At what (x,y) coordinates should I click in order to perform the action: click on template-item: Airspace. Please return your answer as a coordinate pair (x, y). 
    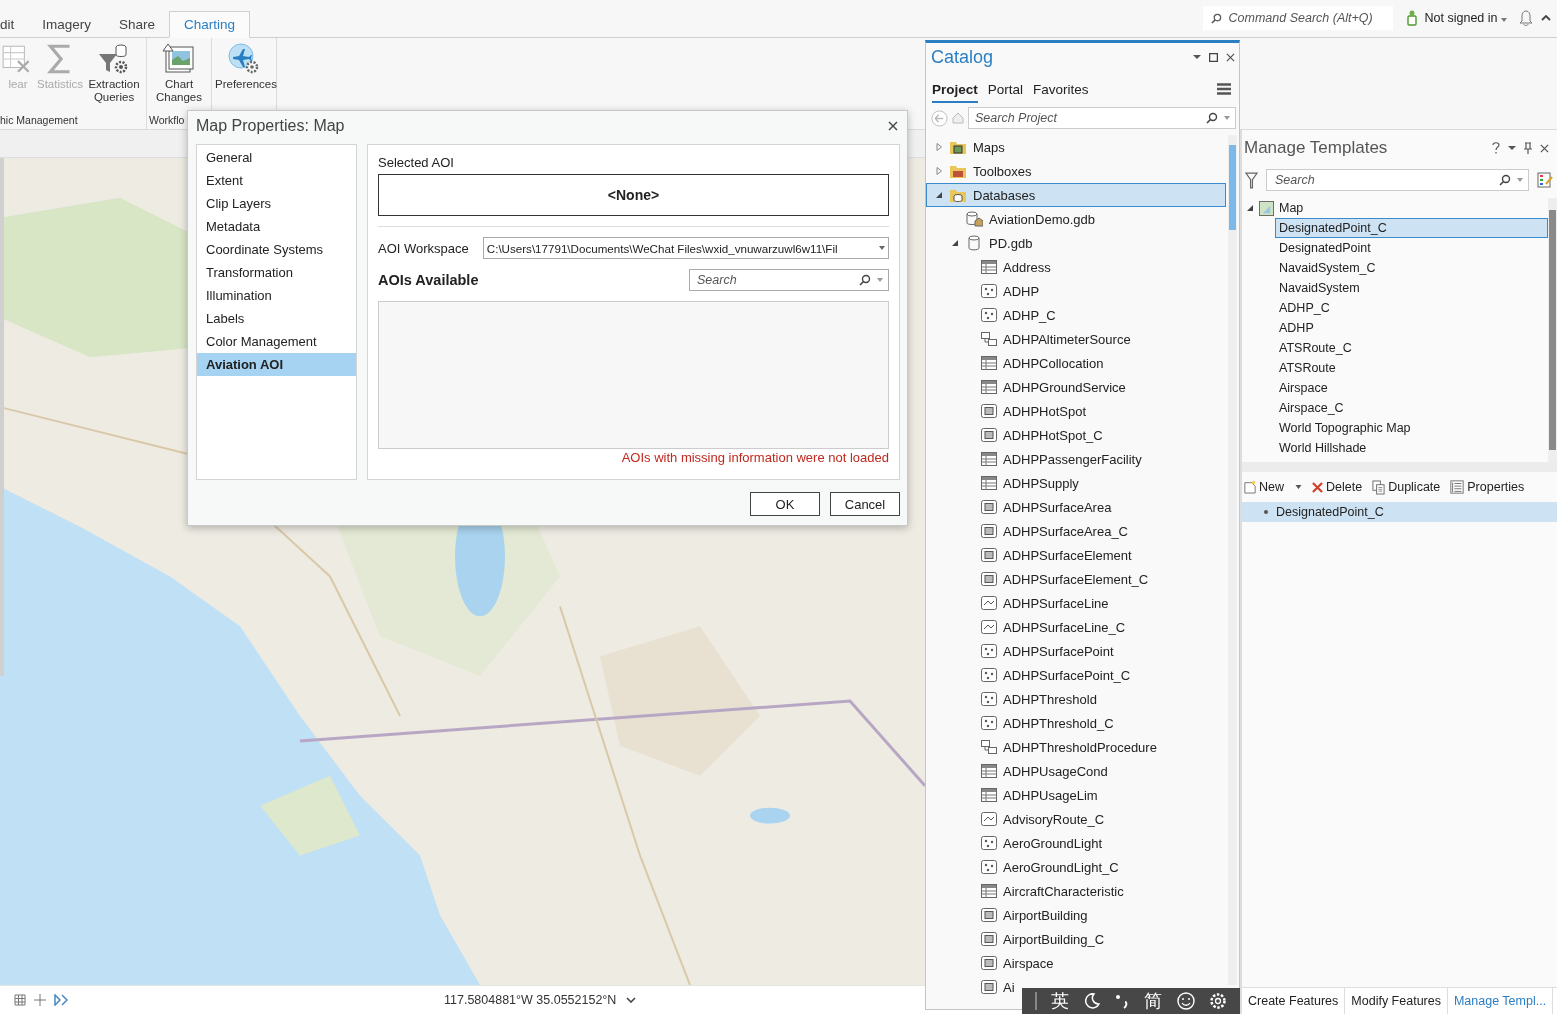
    Looking at the image, I should click on (1411, 388).